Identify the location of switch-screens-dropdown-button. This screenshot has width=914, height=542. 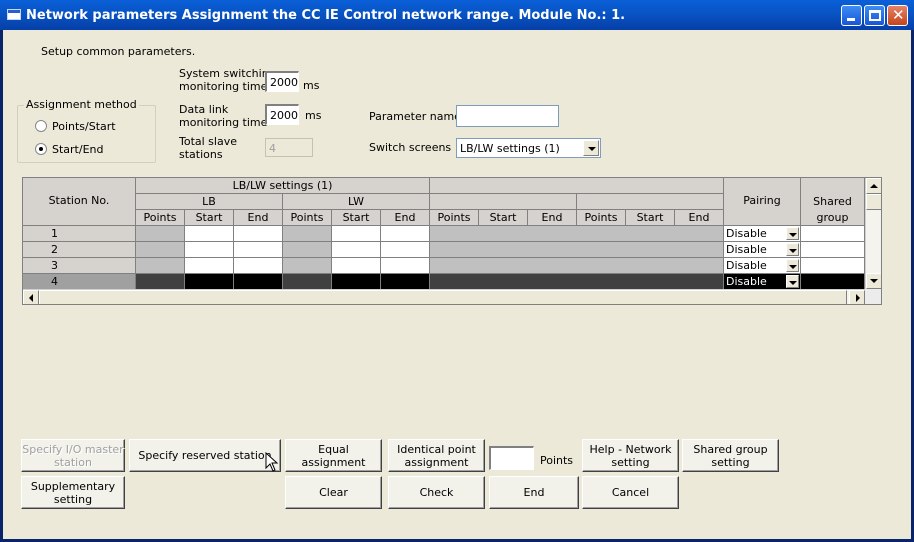
(591, 148).